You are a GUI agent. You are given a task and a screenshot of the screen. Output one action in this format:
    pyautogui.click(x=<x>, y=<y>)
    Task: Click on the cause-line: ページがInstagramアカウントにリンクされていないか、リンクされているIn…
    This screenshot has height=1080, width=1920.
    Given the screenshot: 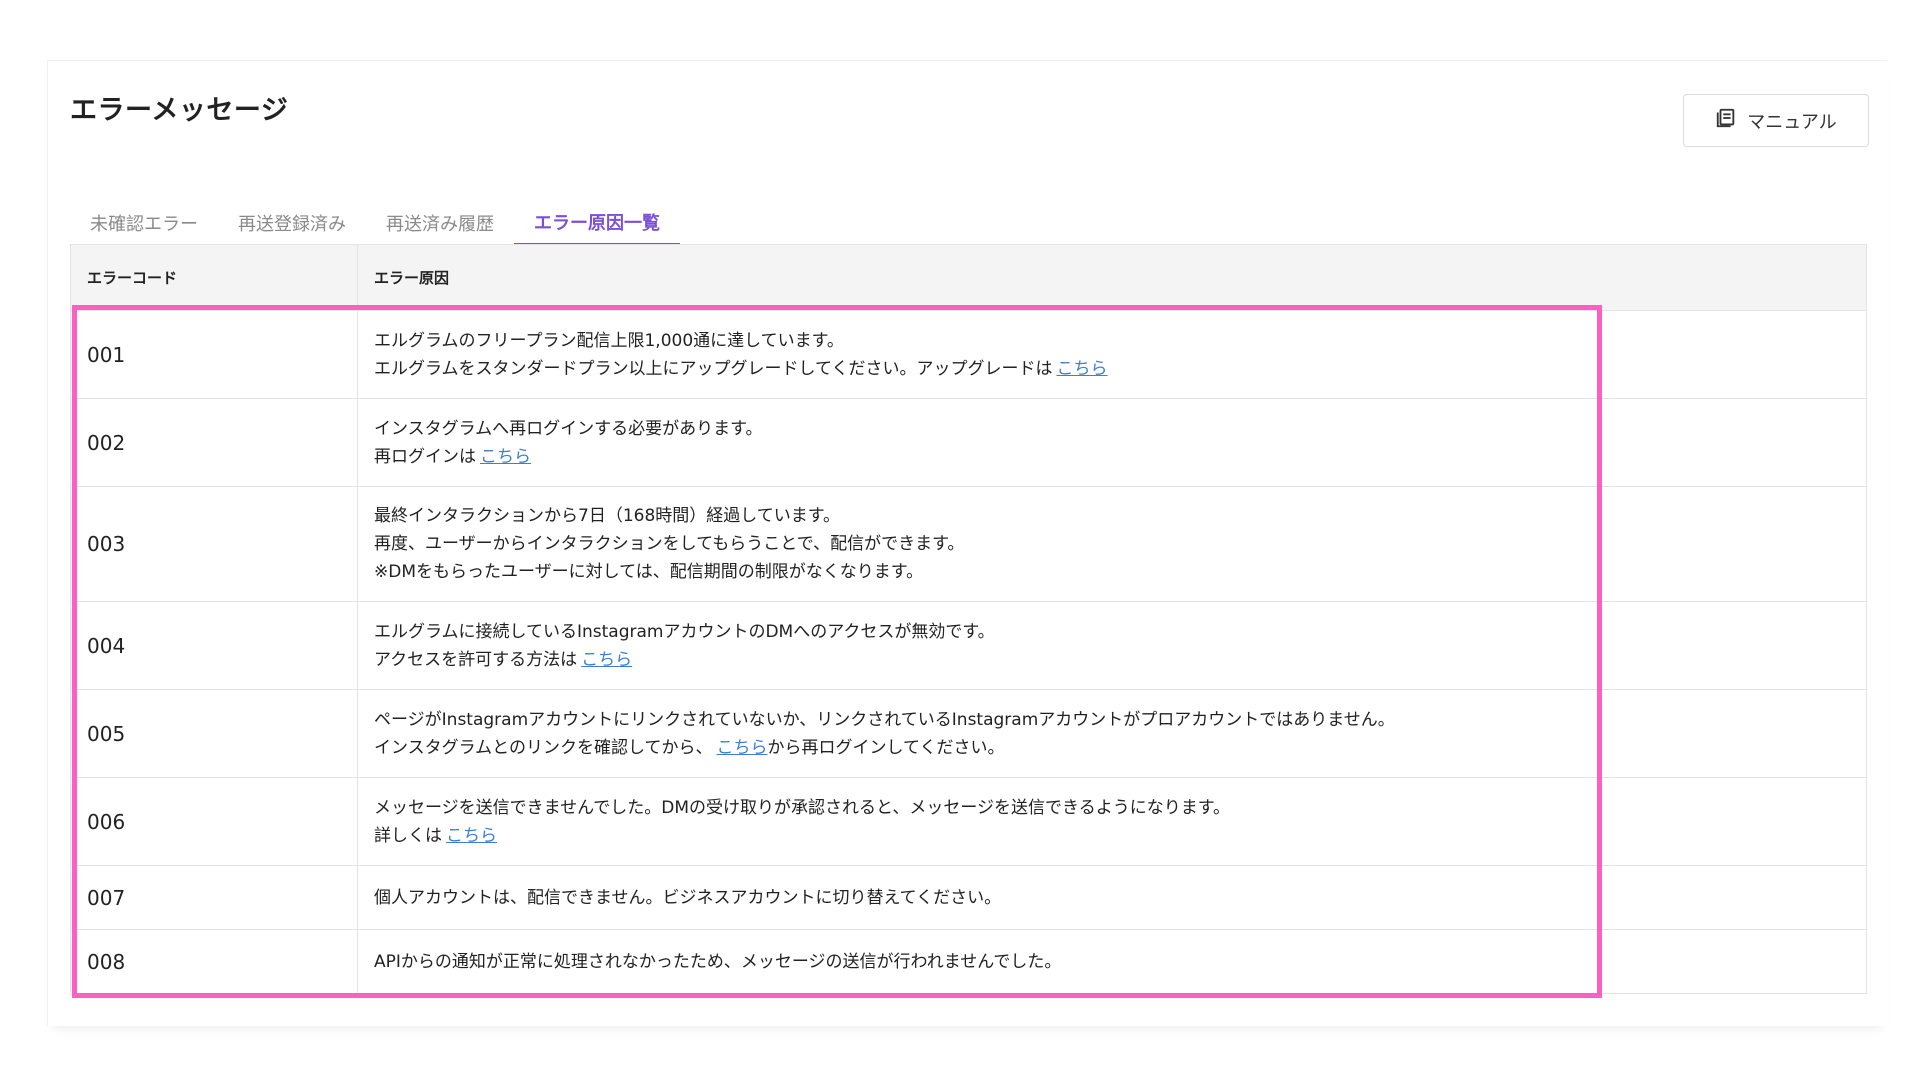 What is the action you would take?
    pyautogui.click(x=1120, y=720)
    